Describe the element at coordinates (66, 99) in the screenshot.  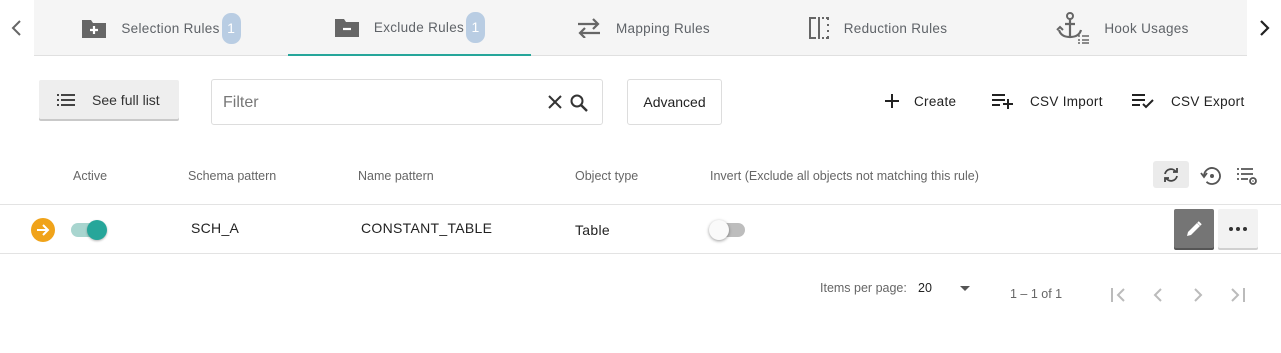
I see `list-icon` at that location.